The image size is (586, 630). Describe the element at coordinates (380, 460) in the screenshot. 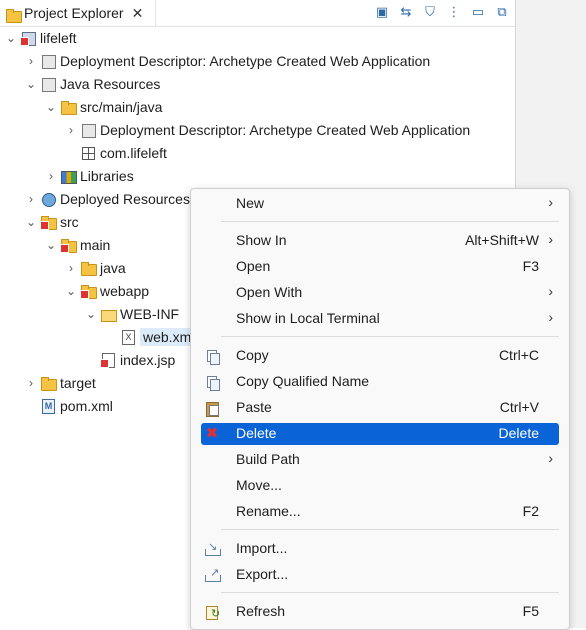

I see `menu-item-build-path: Build Path ›` at that location.